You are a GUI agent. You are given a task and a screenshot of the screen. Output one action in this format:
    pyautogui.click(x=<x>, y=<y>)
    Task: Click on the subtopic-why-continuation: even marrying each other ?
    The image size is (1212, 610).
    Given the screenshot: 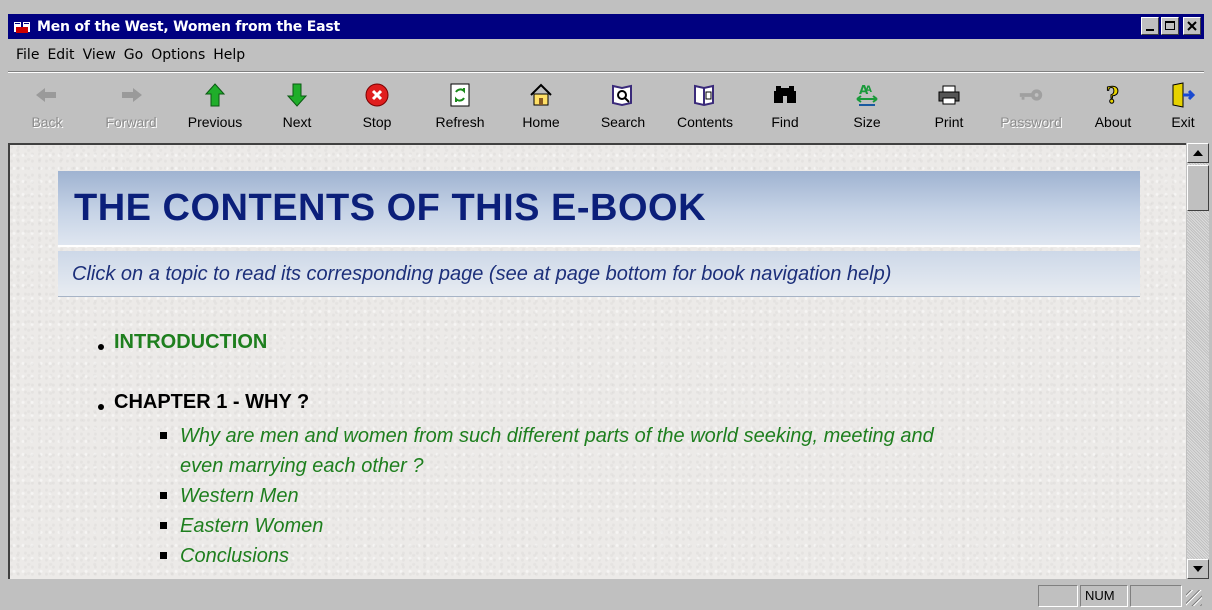 What is the action you would take?
    pyautogui.click(x=301, y=466)
    